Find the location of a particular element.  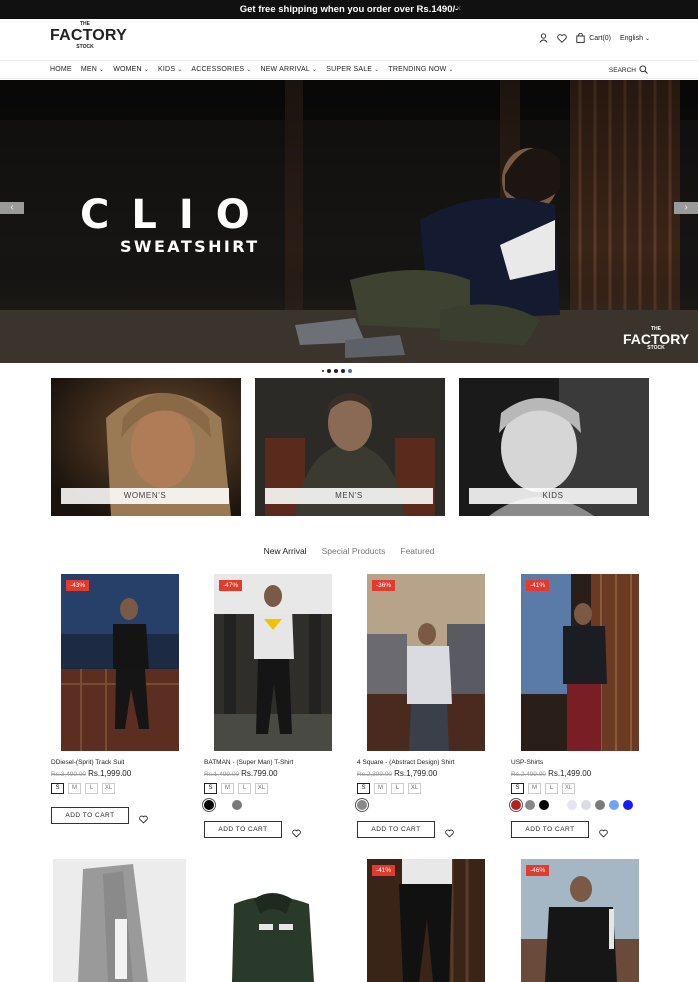

product-image: -46% is located at coordinates (580, 920).